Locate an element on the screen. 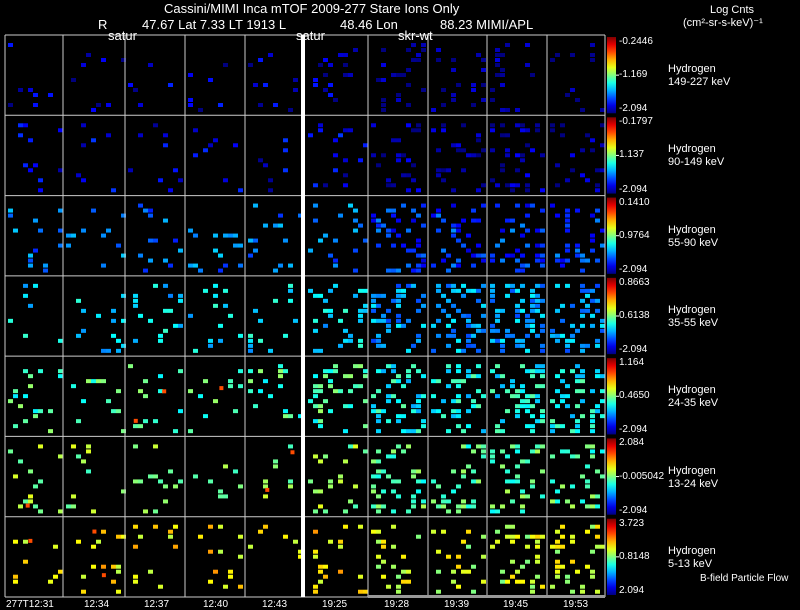 The width and height of the screenshot is (800, 610). row-species-label: Hydrogen is located at coordinates (692, 310).